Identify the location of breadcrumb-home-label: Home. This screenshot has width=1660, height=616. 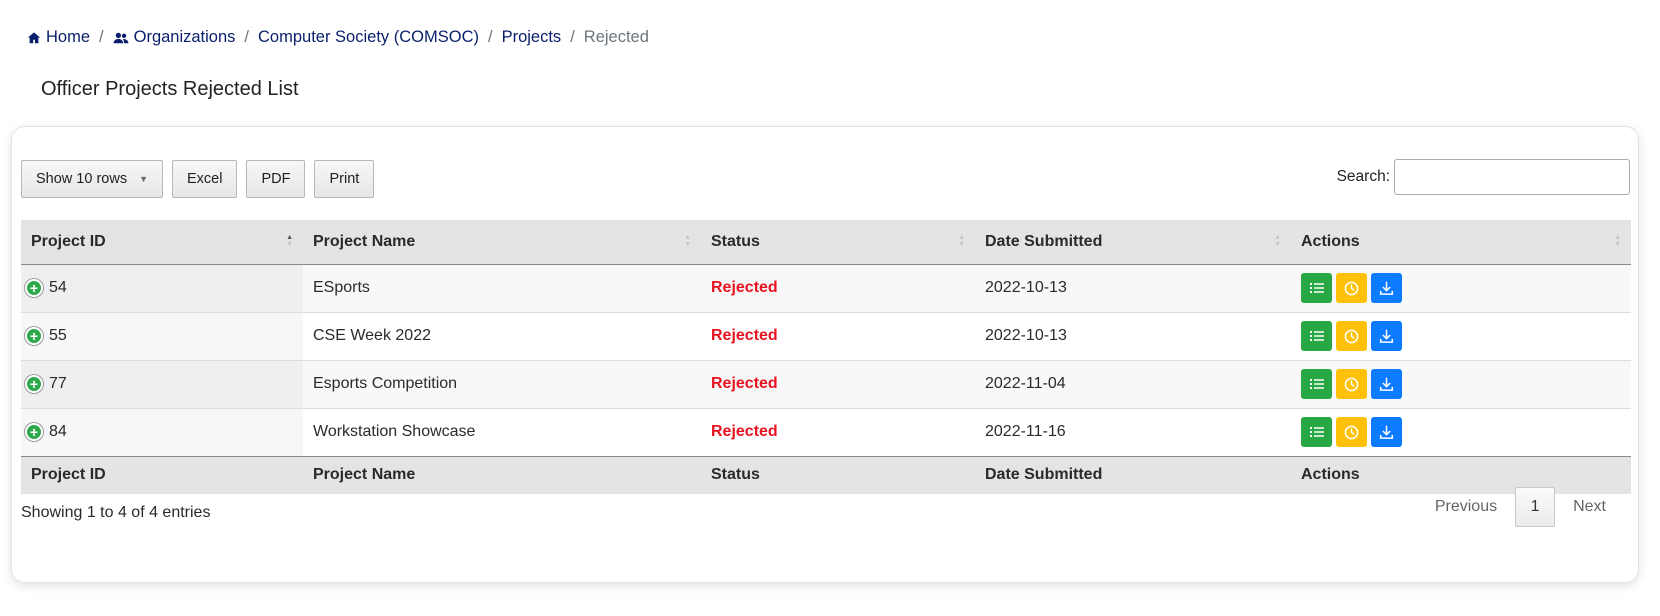
(68, 37).